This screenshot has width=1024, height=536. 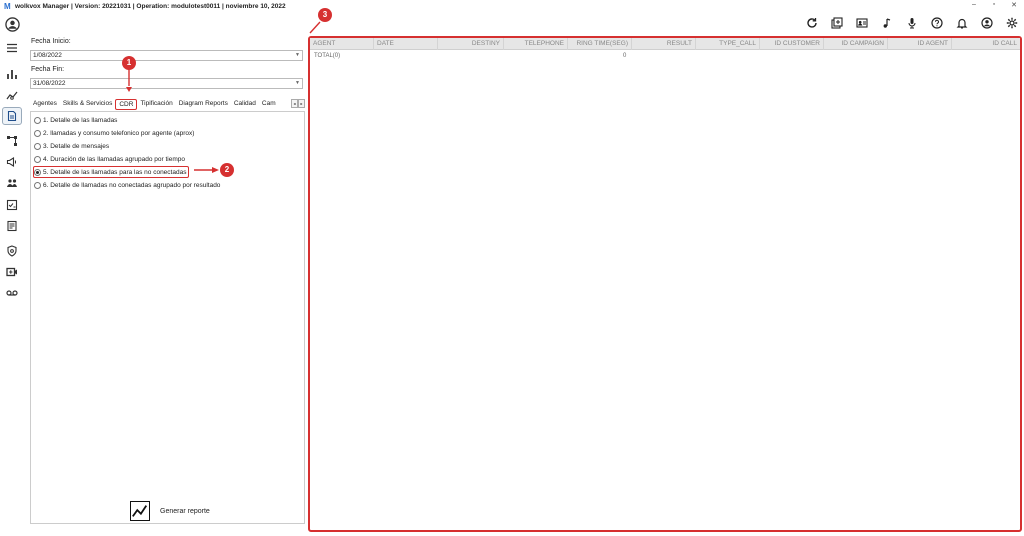 I want to click on tab-campaign: Cam, so click(x=268, y=104).